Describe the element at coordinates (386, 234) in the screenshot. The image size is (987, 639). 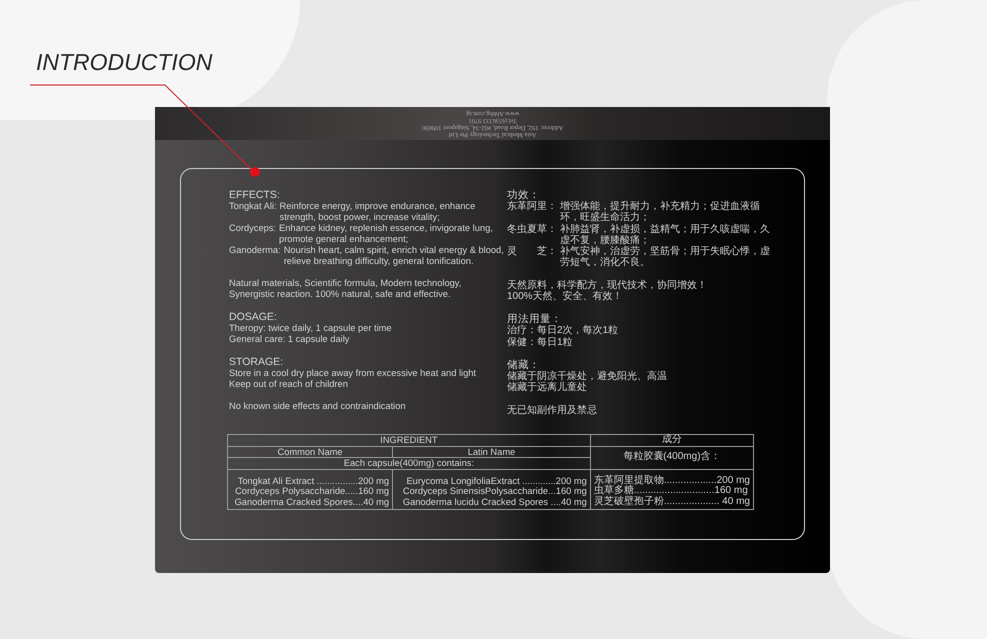
I see `effect-text: Enhance kidney, replenish essence, invigorate lung, promote general enhancement;` at that location.